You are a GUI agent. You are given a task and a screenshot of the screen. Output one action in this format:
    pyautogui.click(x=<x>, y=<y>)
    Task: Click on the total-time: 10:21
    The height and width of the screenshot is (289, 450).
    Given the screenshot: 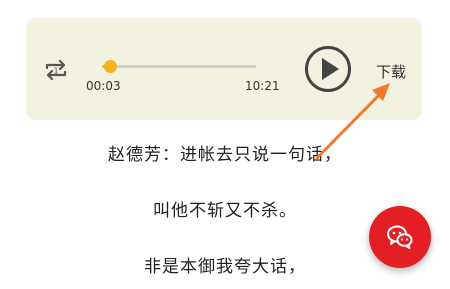 What is the action you would take?
    pyautogui.click(x=262, y=86)
    